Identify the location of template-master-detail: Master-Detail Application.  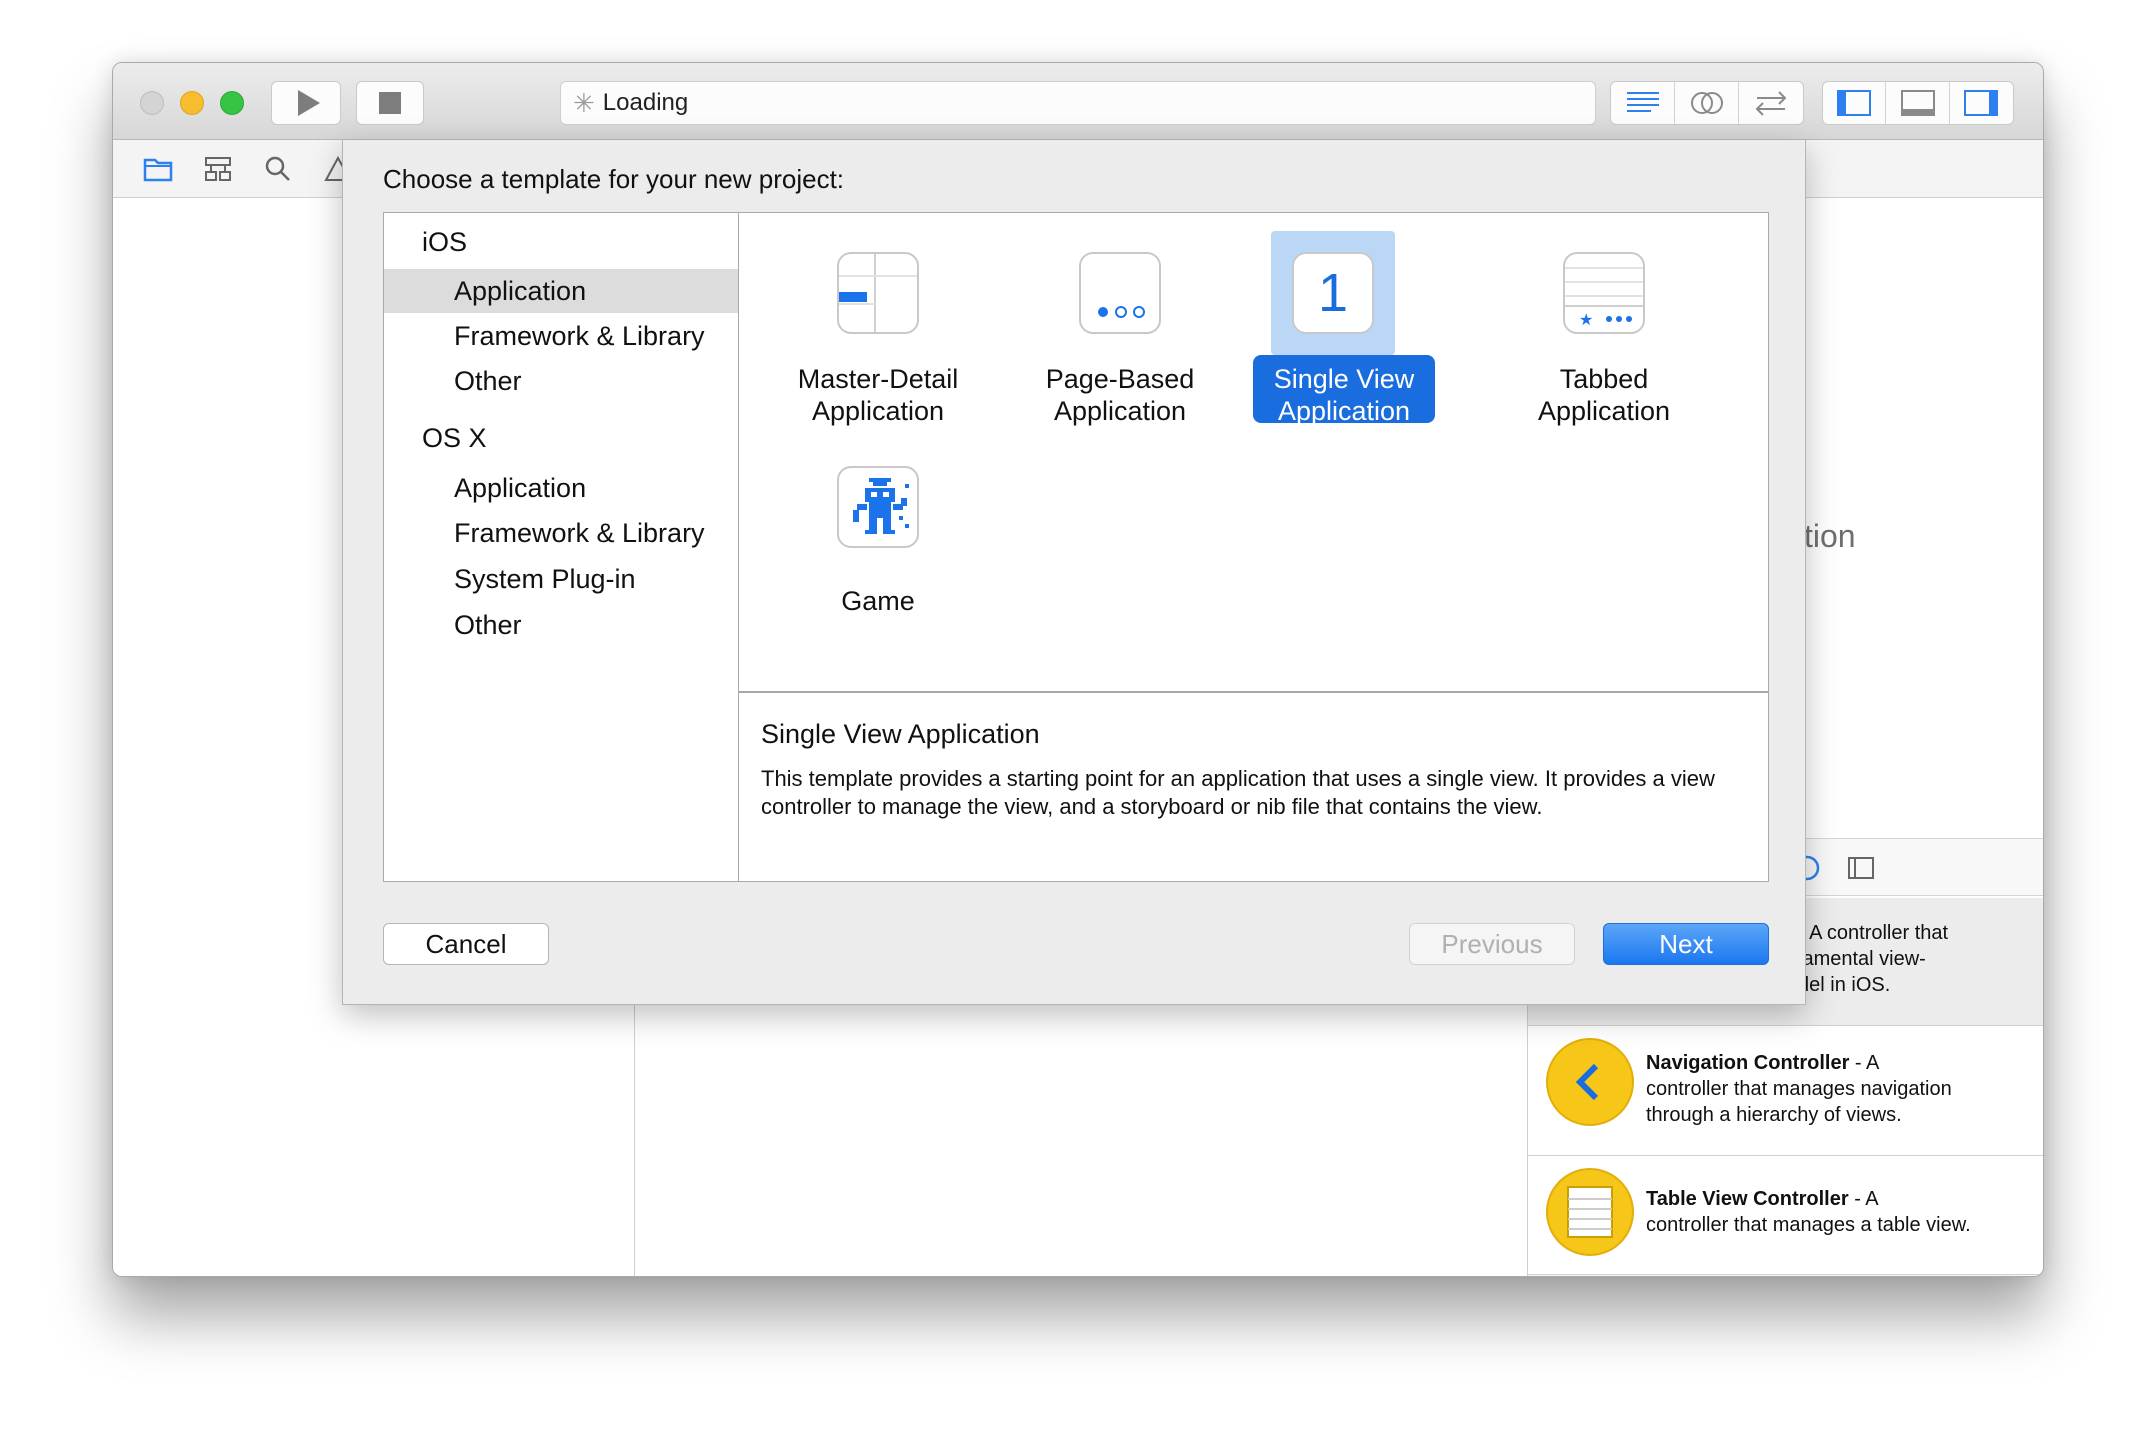
(869, 324).